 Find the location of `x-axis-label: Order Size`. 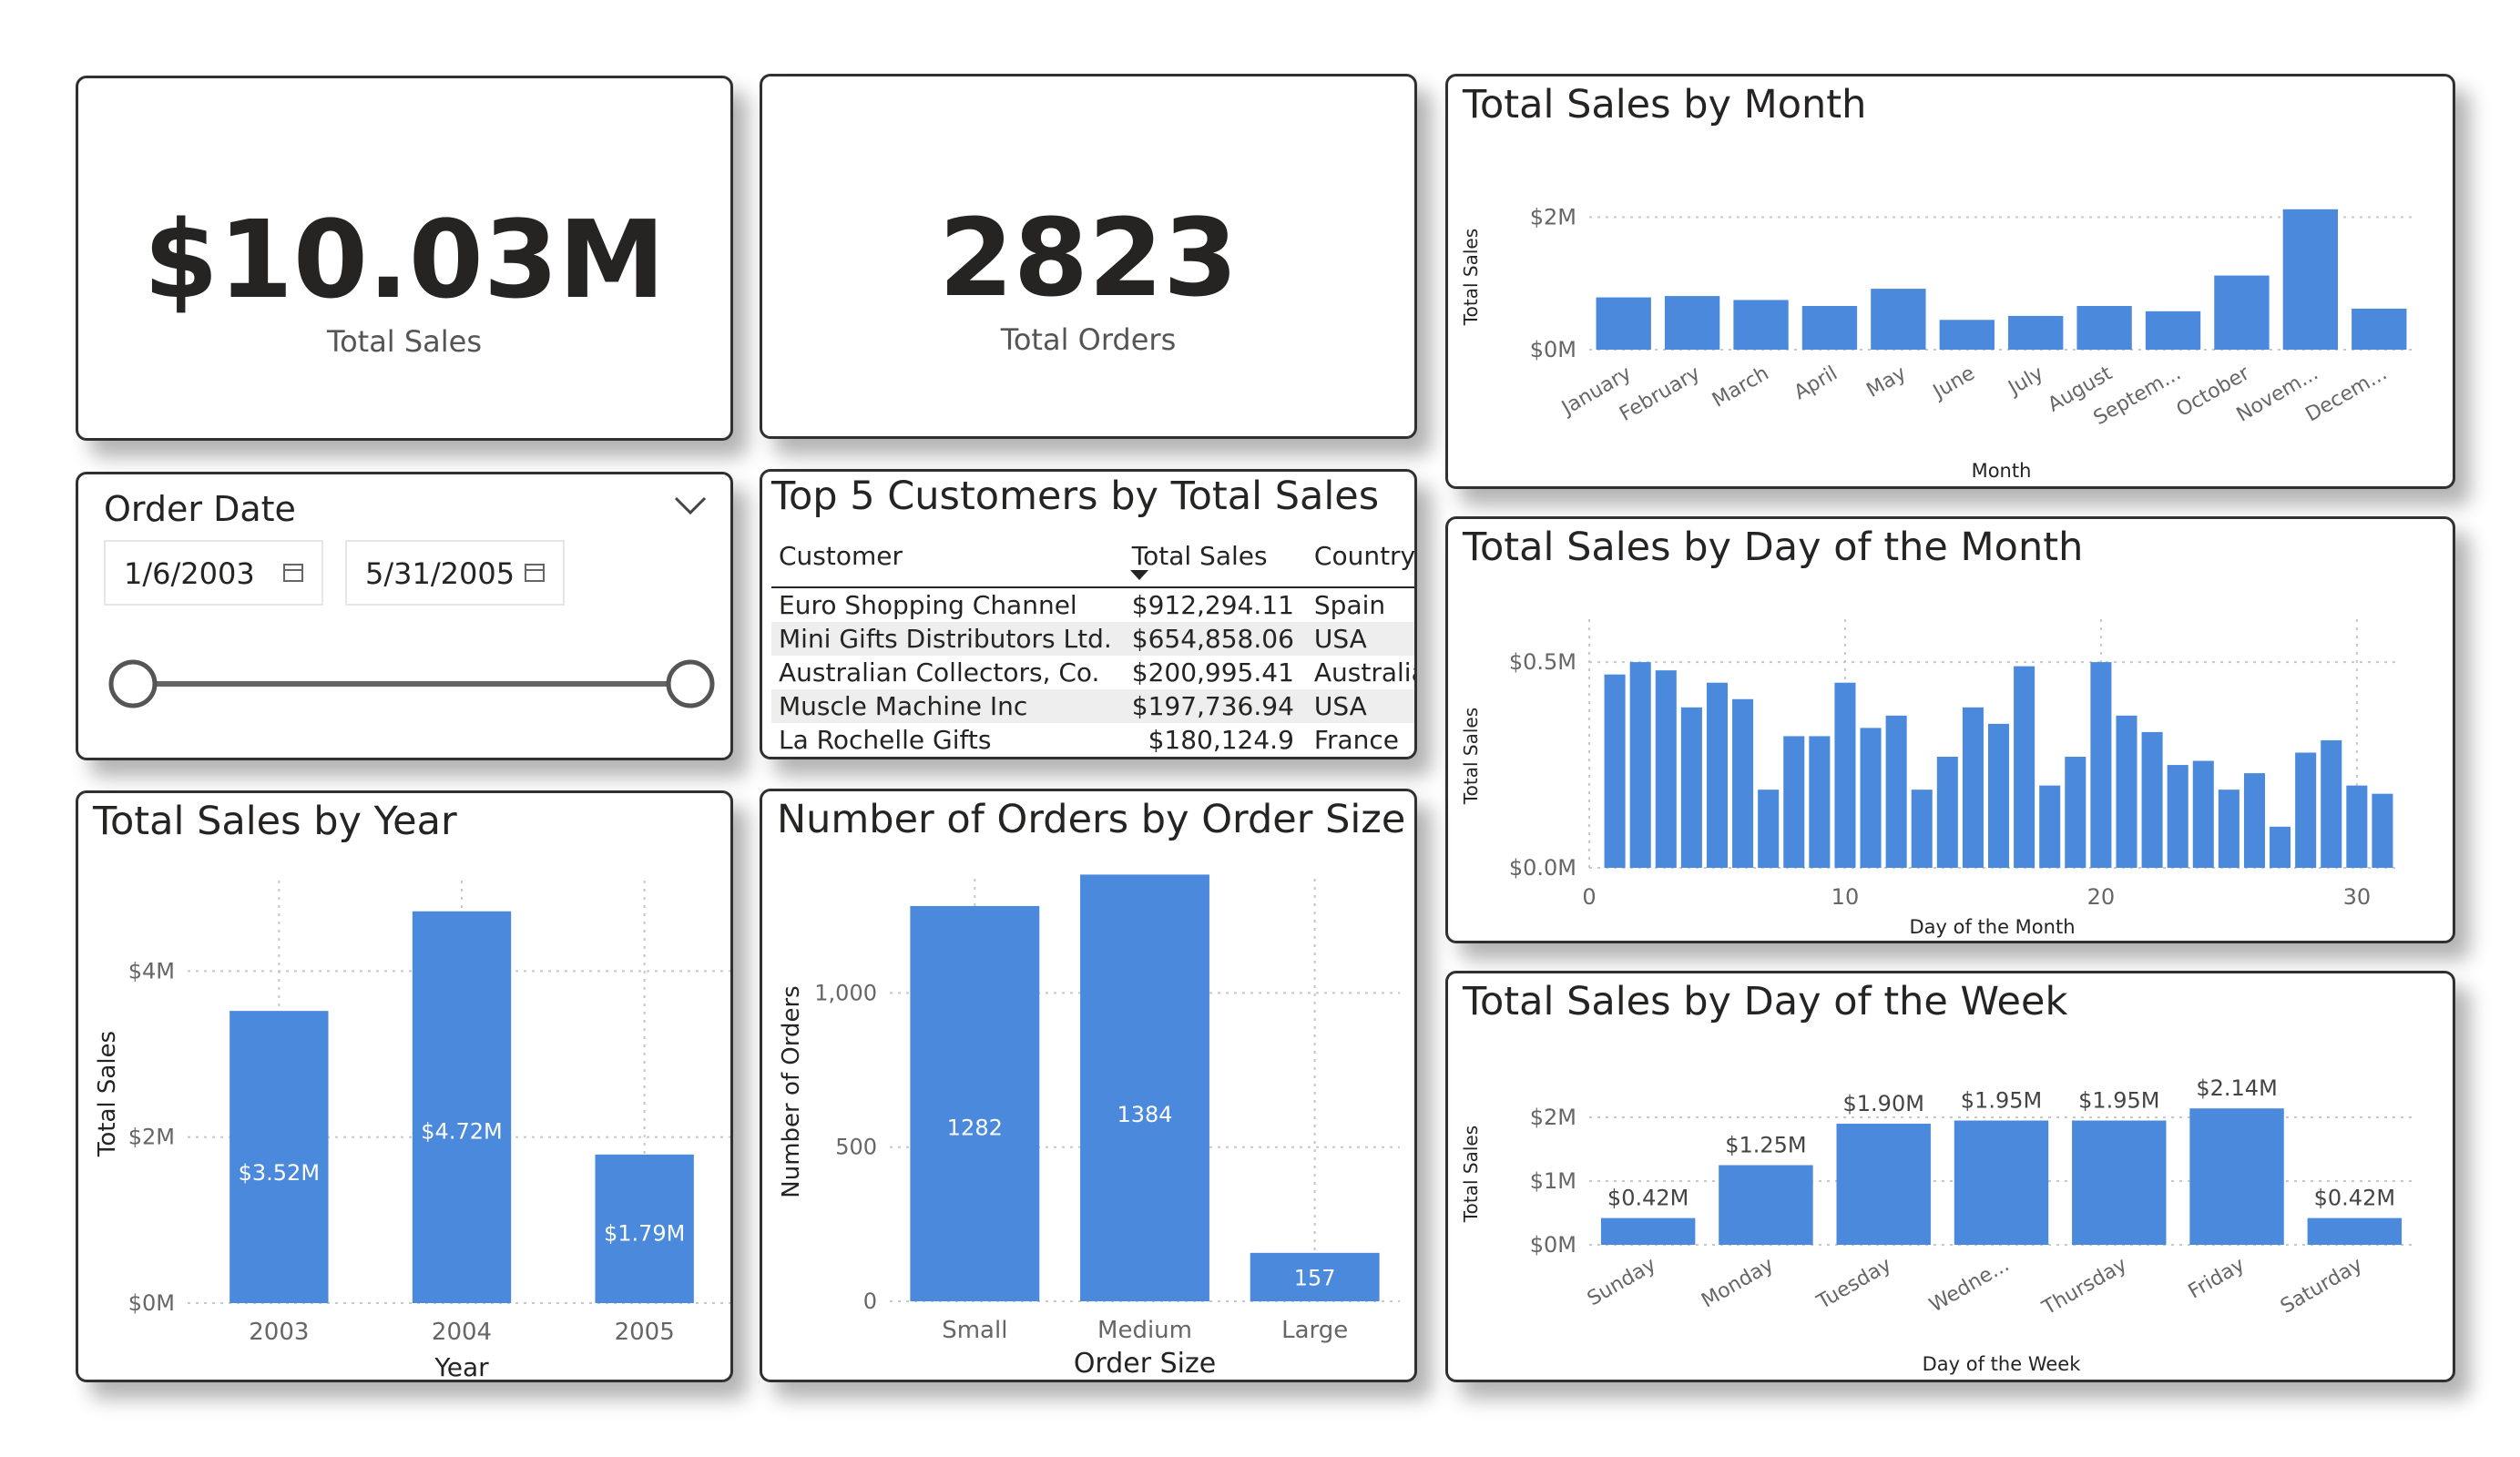

x-axis-label: Order Size is located at coordinates (1145, 1364).